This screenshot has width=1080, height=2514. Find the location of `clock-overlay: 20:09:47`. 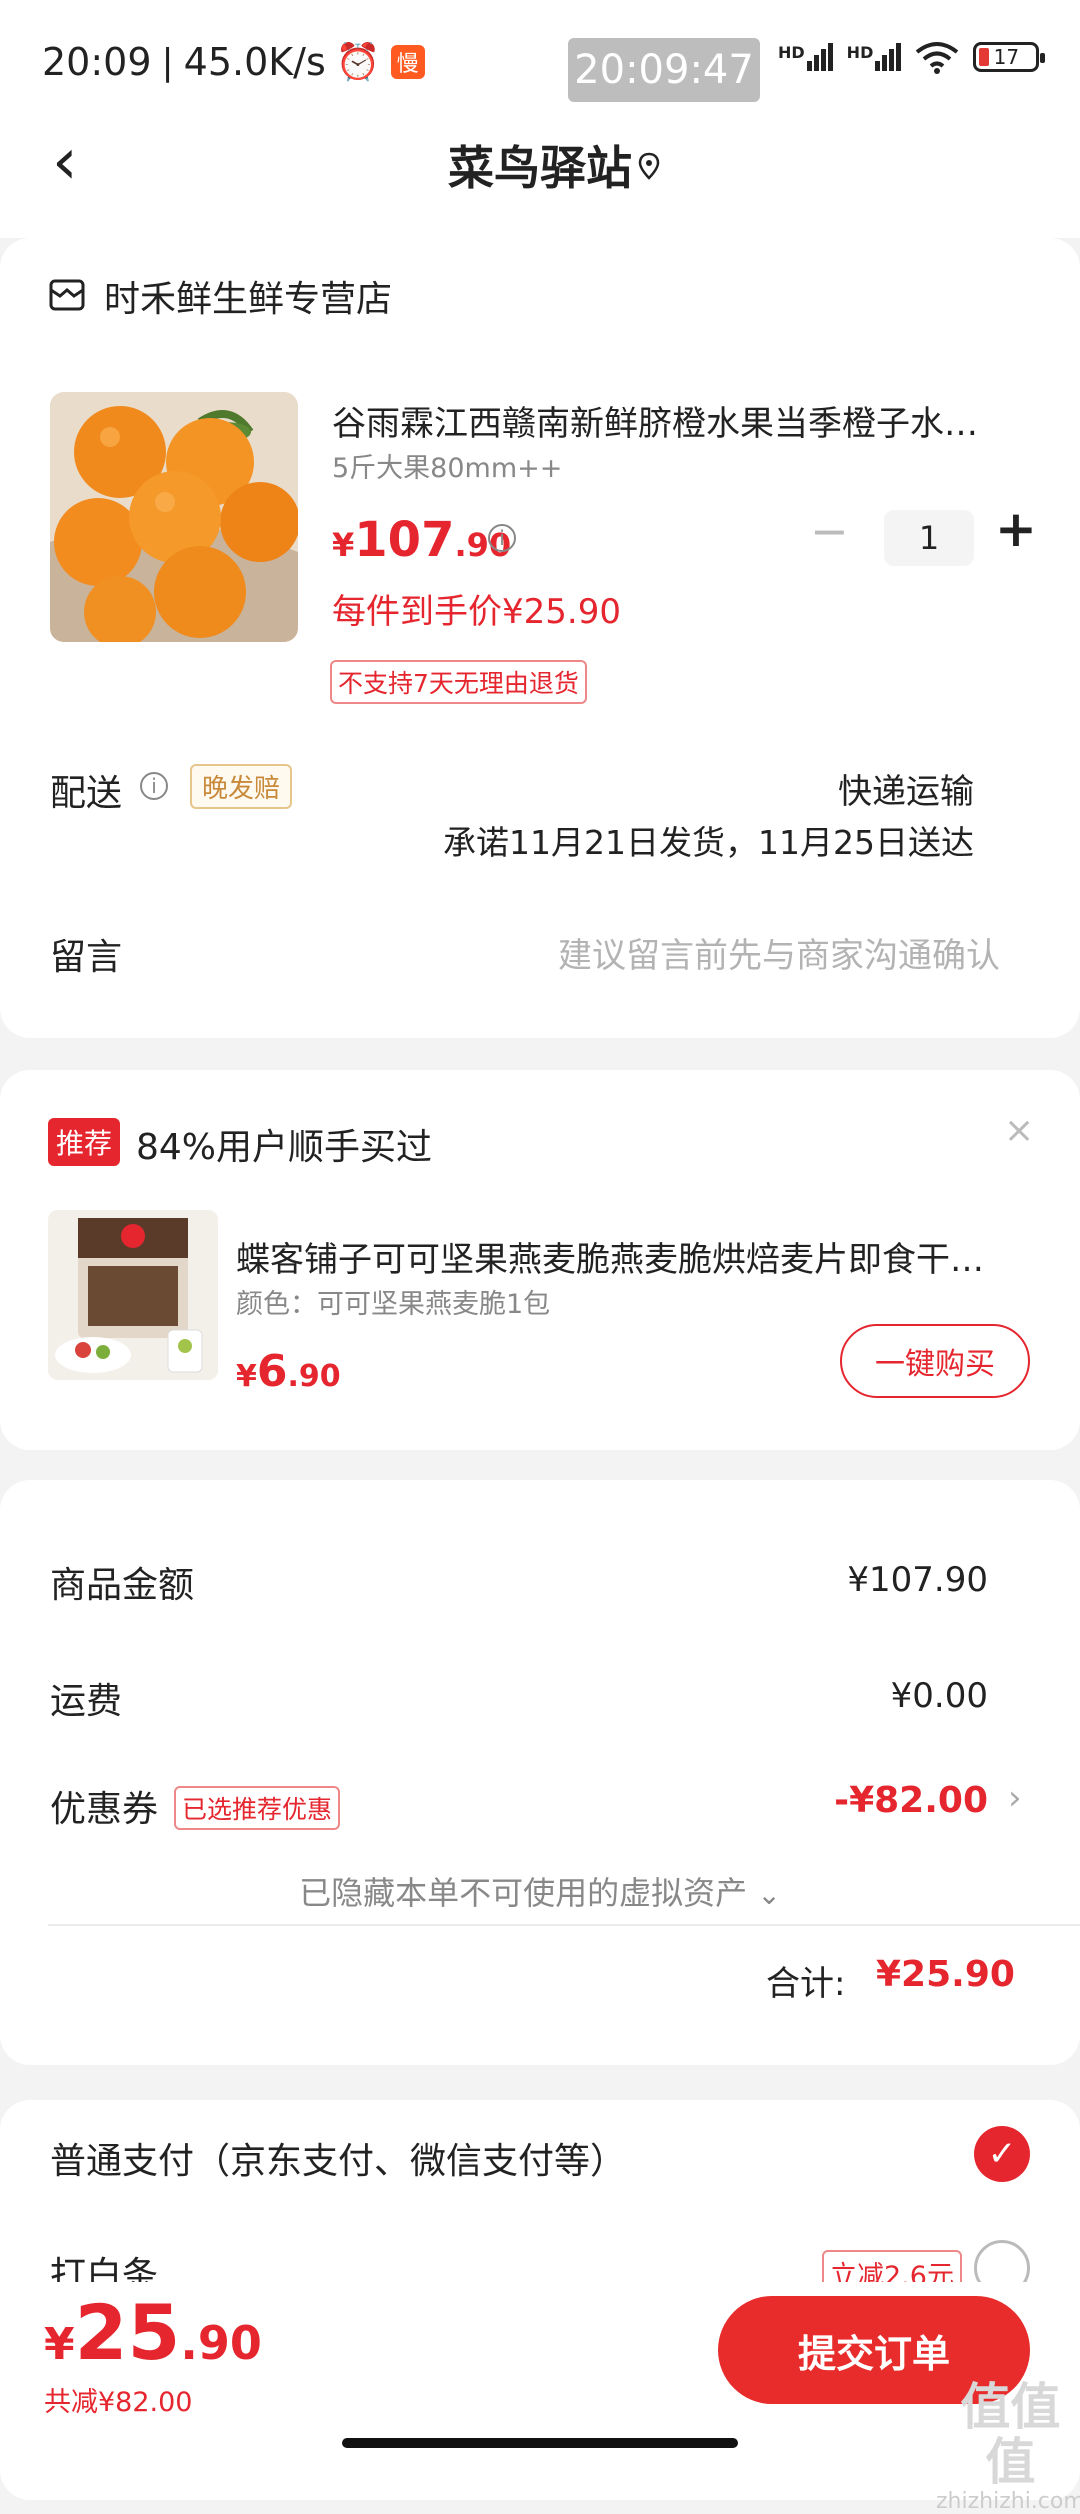

clock-overlay: 20:09:47 is located at coordinates (664, 70).